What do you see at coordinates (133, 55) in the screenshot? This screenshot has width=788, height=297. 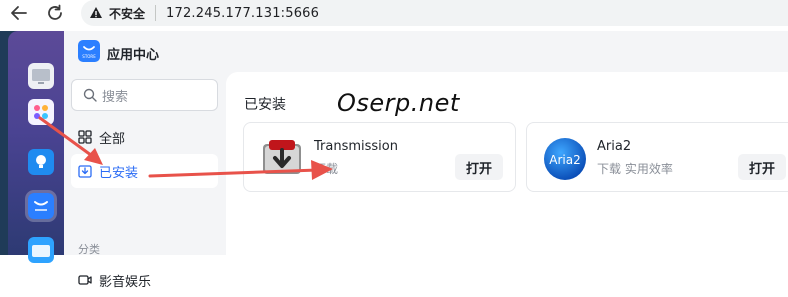 I see `app-title: 应用中心` at bounding box center [133, 55].